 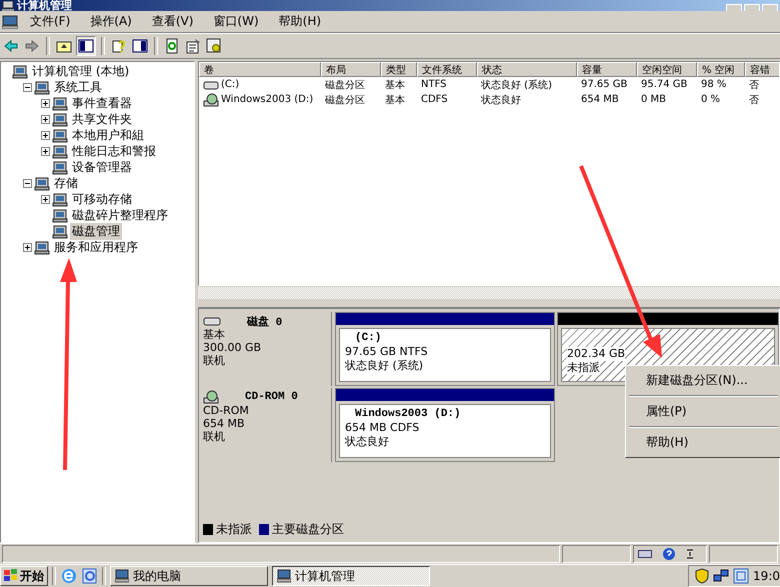 I want to click on disk-detail: 654 MB, so click(x=224, y=423).